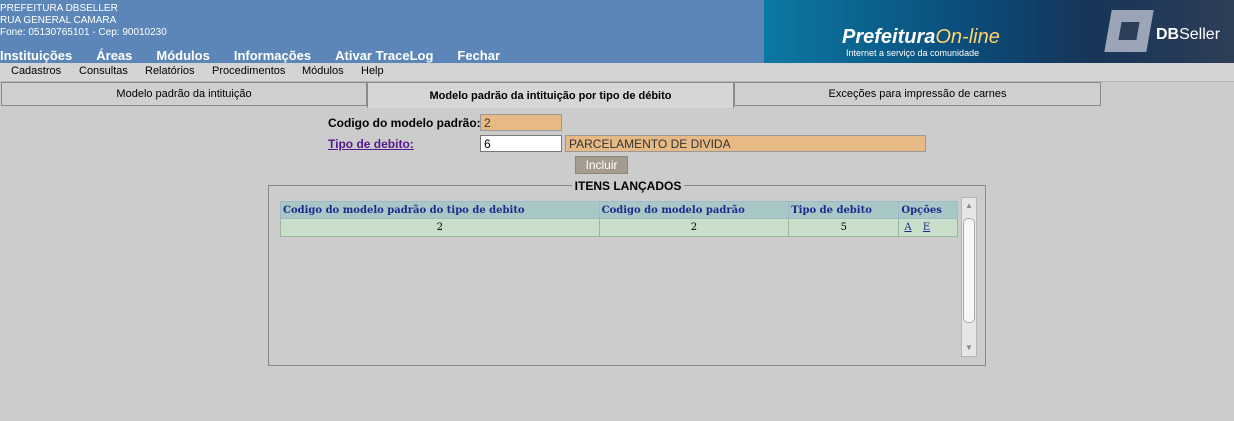 The height and width of the screenshot is (421, 1234). I want to click on scroll-up-arrow-icon: ▲, so click(969, 205).